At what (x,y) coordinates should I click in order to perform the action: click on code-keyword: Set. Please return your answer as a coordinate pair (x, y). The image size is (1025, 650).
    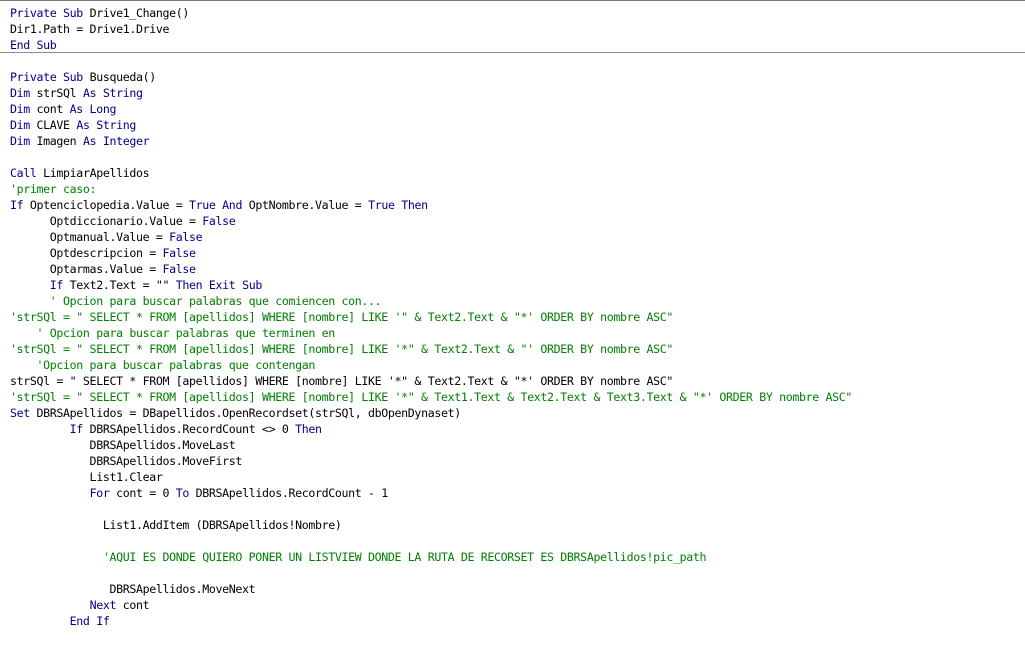
    Looking at the image, I should click on (20, 413).